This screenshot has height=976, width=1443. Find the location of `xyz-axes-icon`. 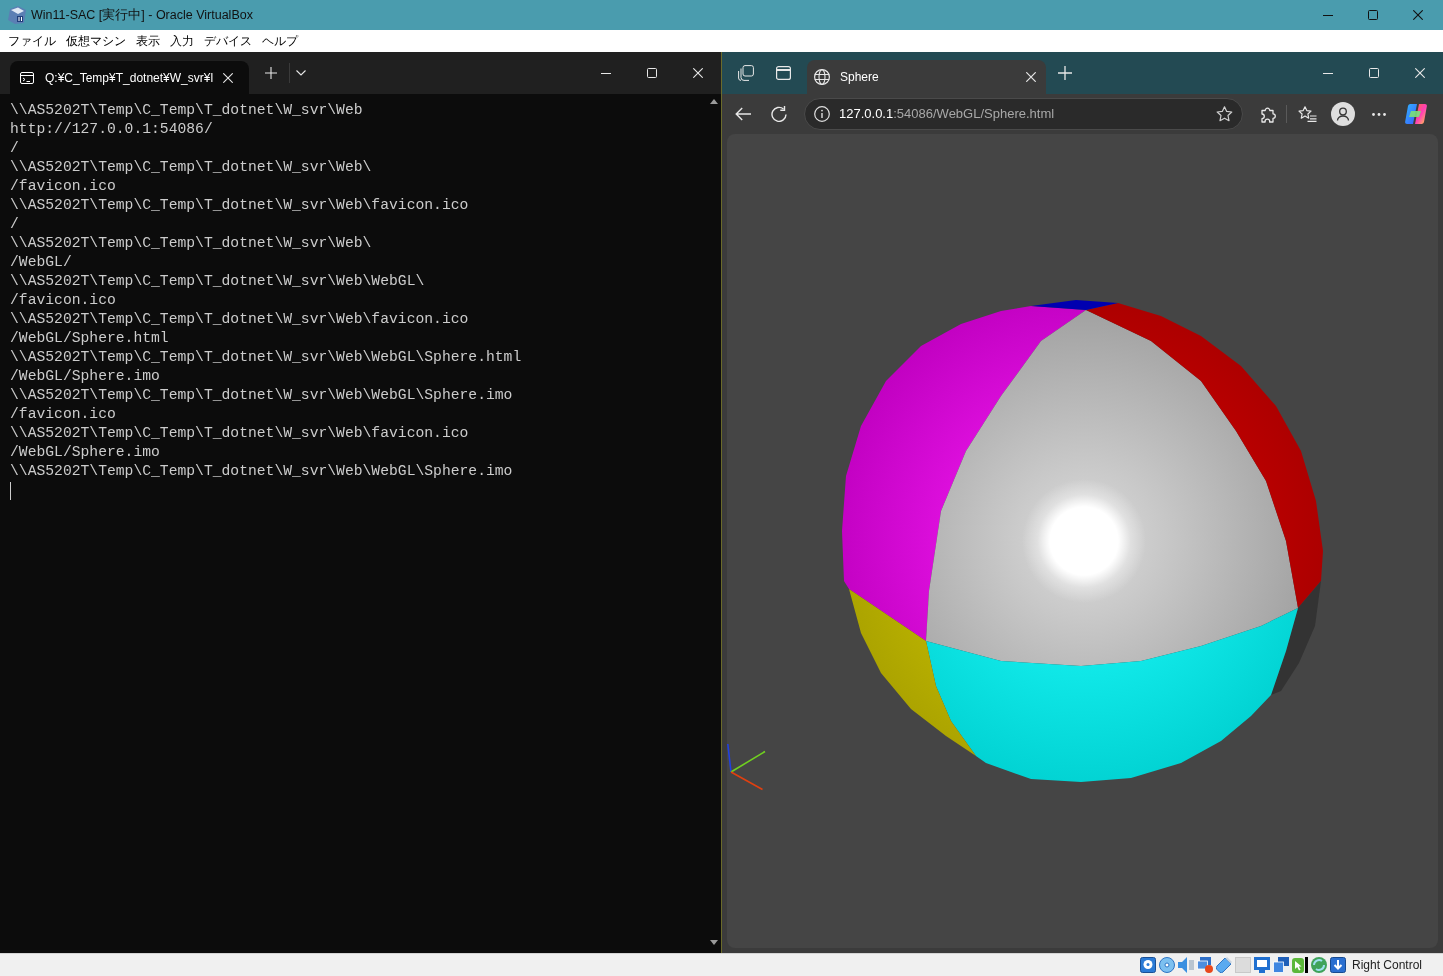

xyz-axes-icon is located at coordinates (747, 767).